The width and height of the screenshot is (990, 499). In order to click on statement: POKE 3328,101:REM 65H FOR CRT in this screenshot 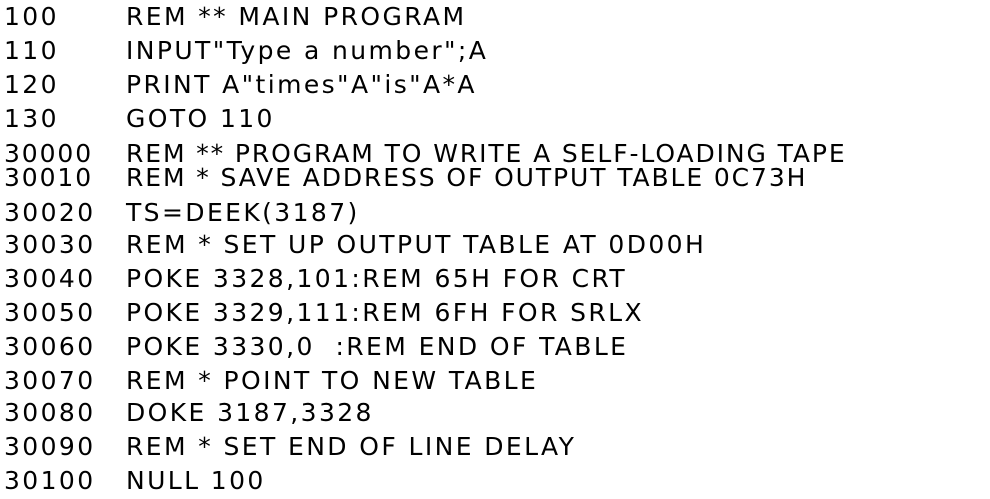, I will do `click(377, 278)`.